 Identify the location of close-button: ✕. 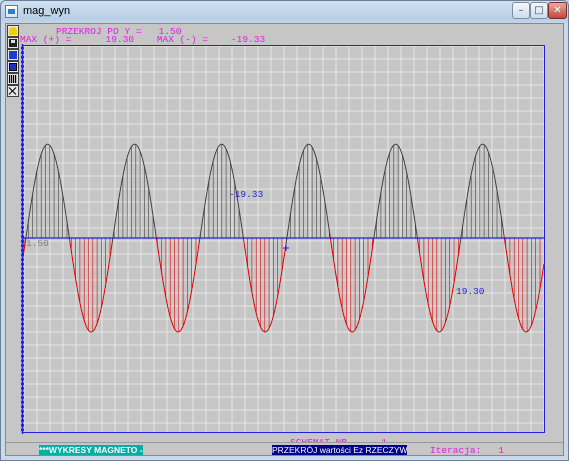
(557, 10).